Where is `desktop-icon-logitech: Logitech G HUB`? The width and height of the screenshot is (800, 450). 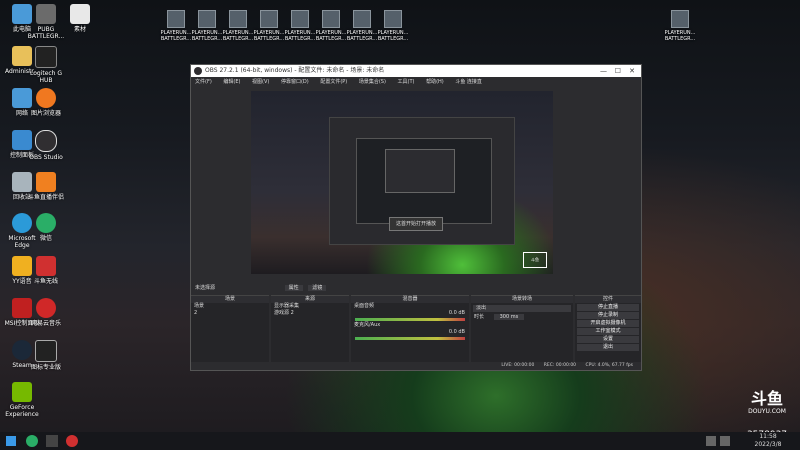 desktop-icon-logitech: Logitech G HUB is located at coordinates (46, 65).